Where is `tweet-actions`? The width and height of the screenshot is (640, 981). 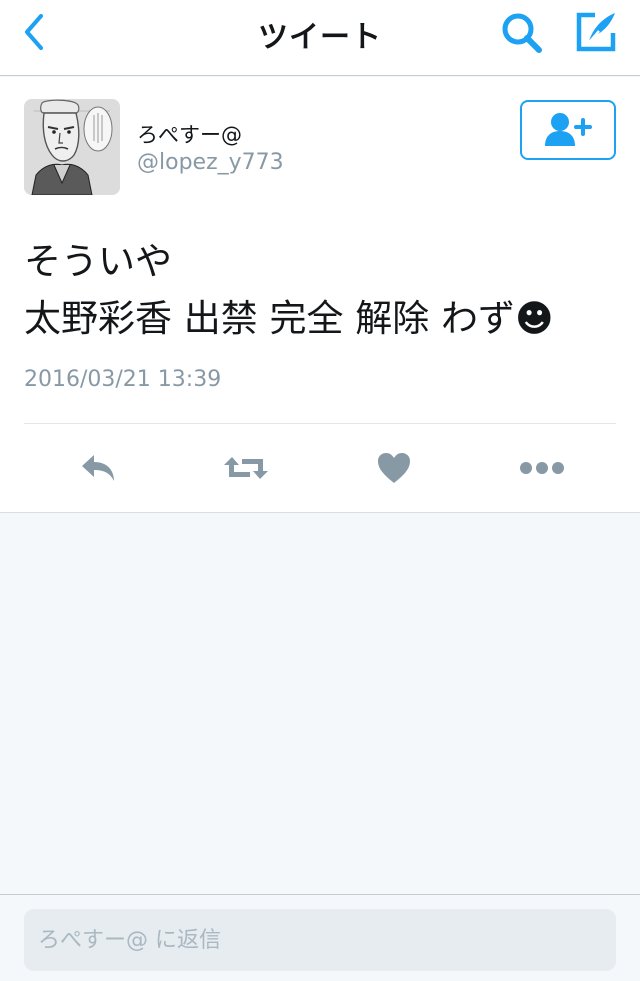
tweet-actions is located at coordinates (320, 468).